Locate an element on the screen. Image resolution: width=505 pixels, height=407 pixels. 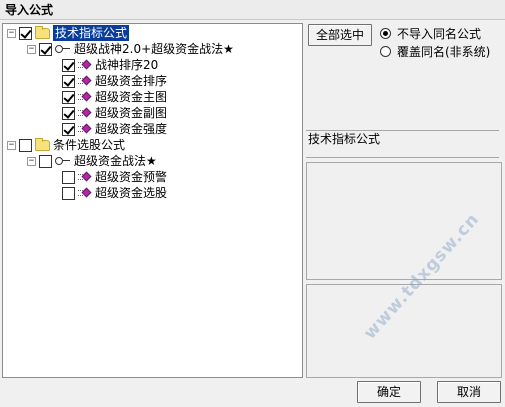
tree-label: 超级资金预警 is located at coordinates (131, 177).